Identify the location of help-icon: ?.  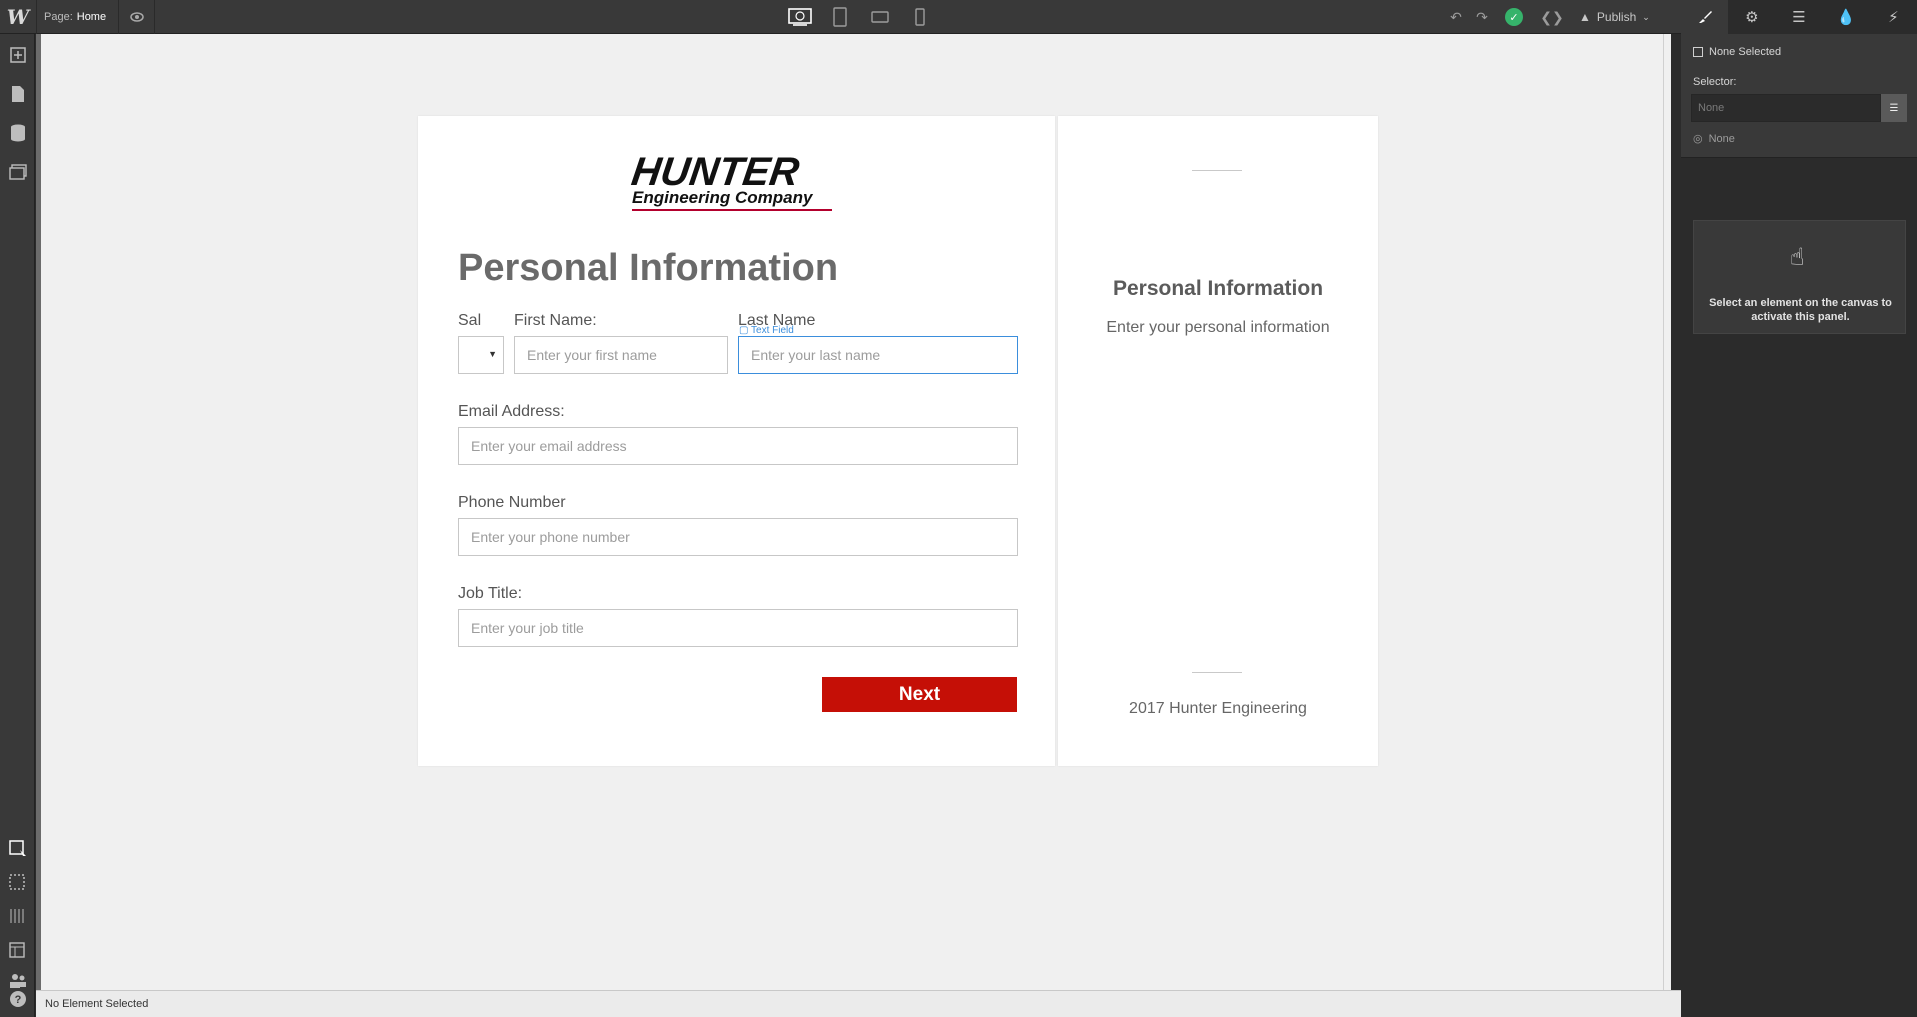
(17, 999).